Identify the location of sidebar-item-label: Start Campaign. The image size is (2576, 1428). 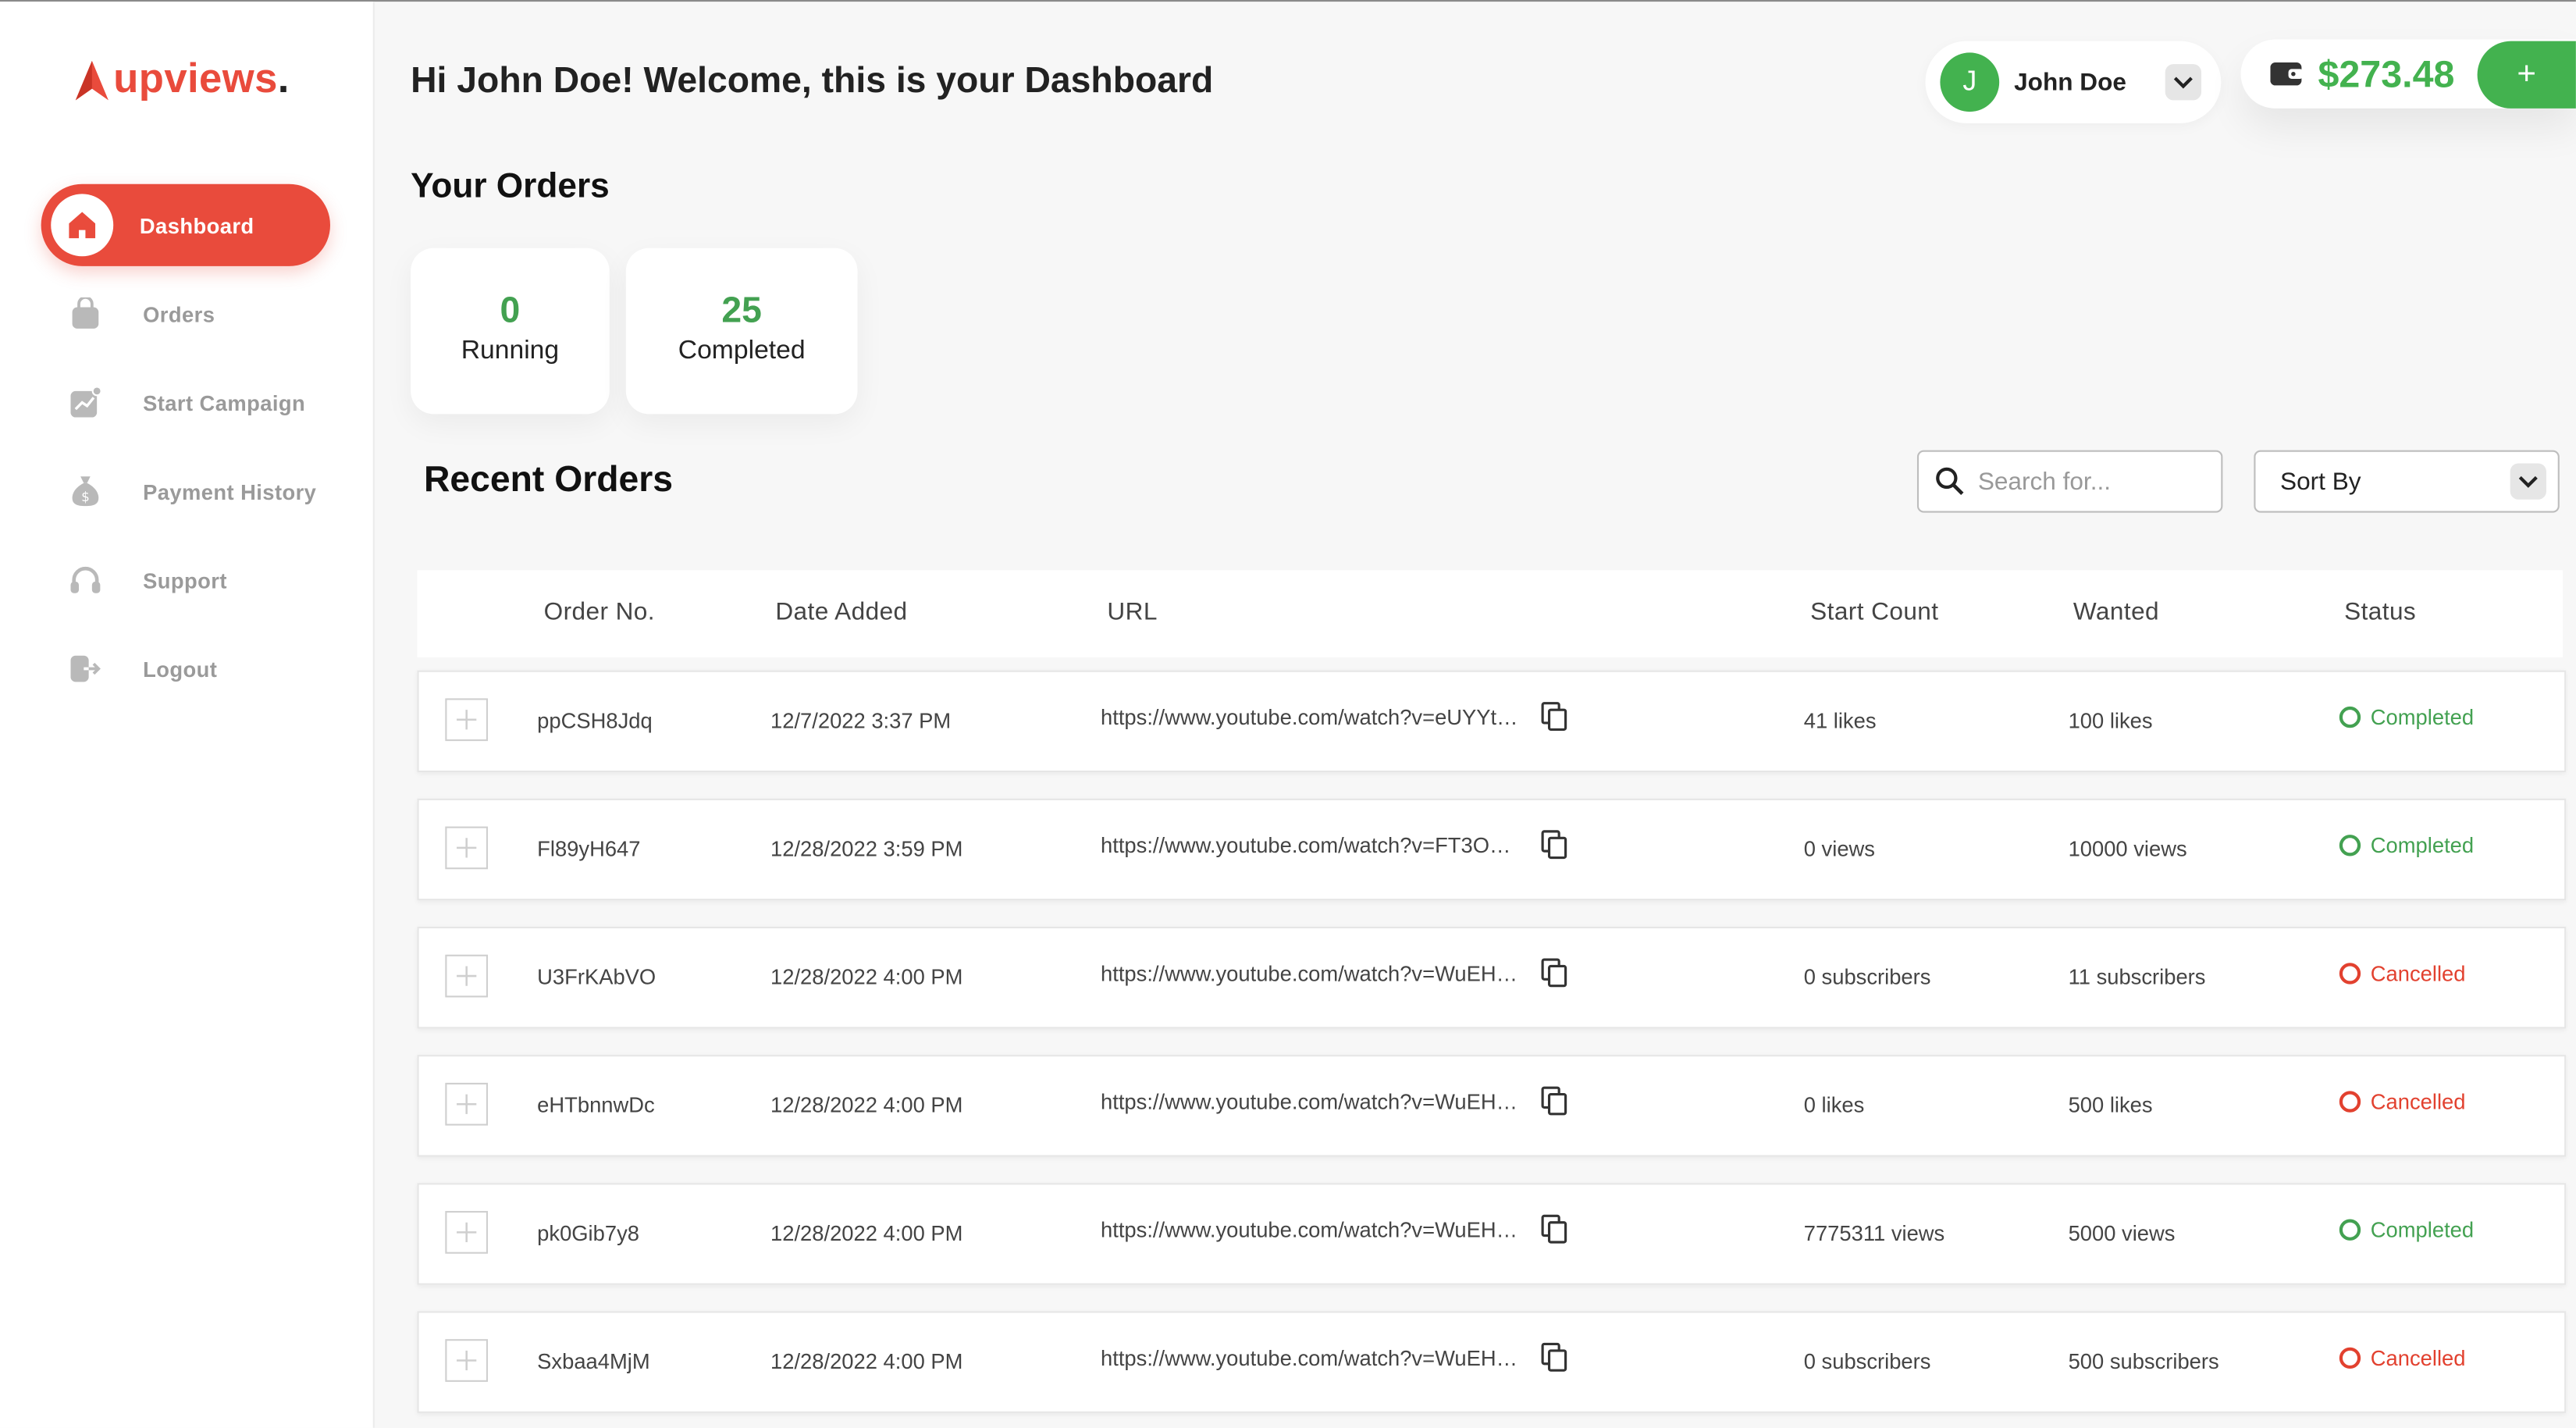
(225, 402).